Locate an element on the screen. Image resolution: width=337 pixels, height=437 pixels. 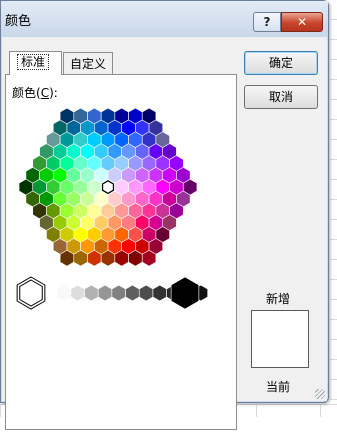
color-preview-swatch is located at coordinates (280, 339).